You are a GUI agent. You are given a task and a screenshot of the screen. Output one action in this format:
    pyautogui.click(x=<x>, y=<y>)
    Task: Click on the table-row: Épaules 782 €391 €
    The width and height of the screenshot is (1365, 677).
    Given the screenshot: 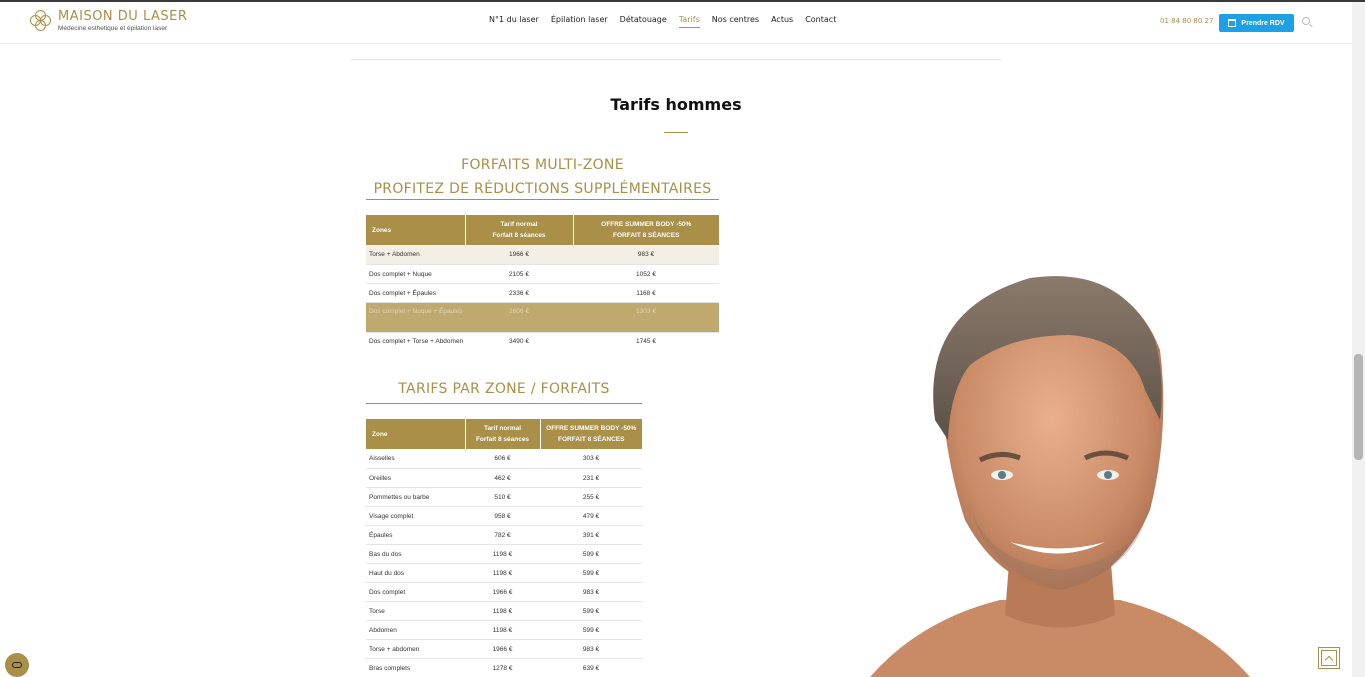 What is the action you would take?
    pyautogui.click(x=504, y=535)
    